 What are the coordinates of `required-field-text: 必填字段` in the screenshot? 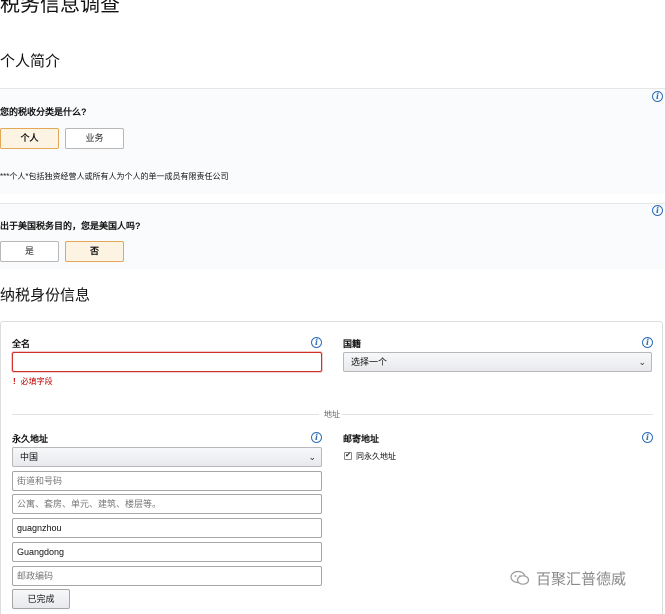 It's located at (36, 381).